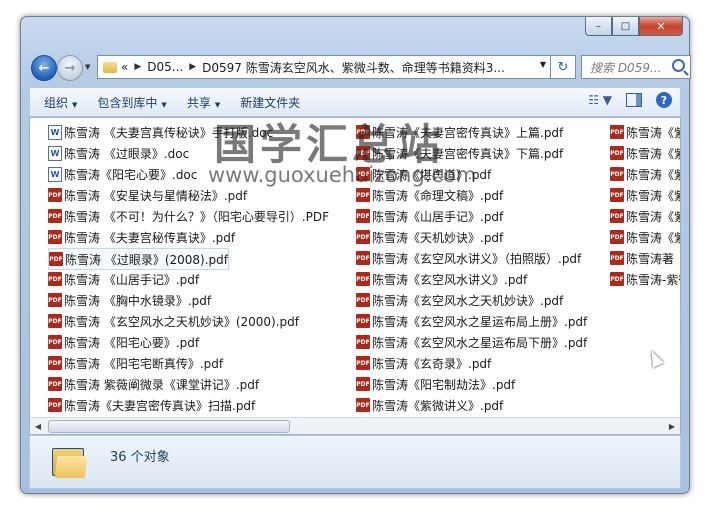 The image size is (711, 514). Describe the element at coordinates (598, 26) in the screenshot. I see `minimize-button: –` at that location.